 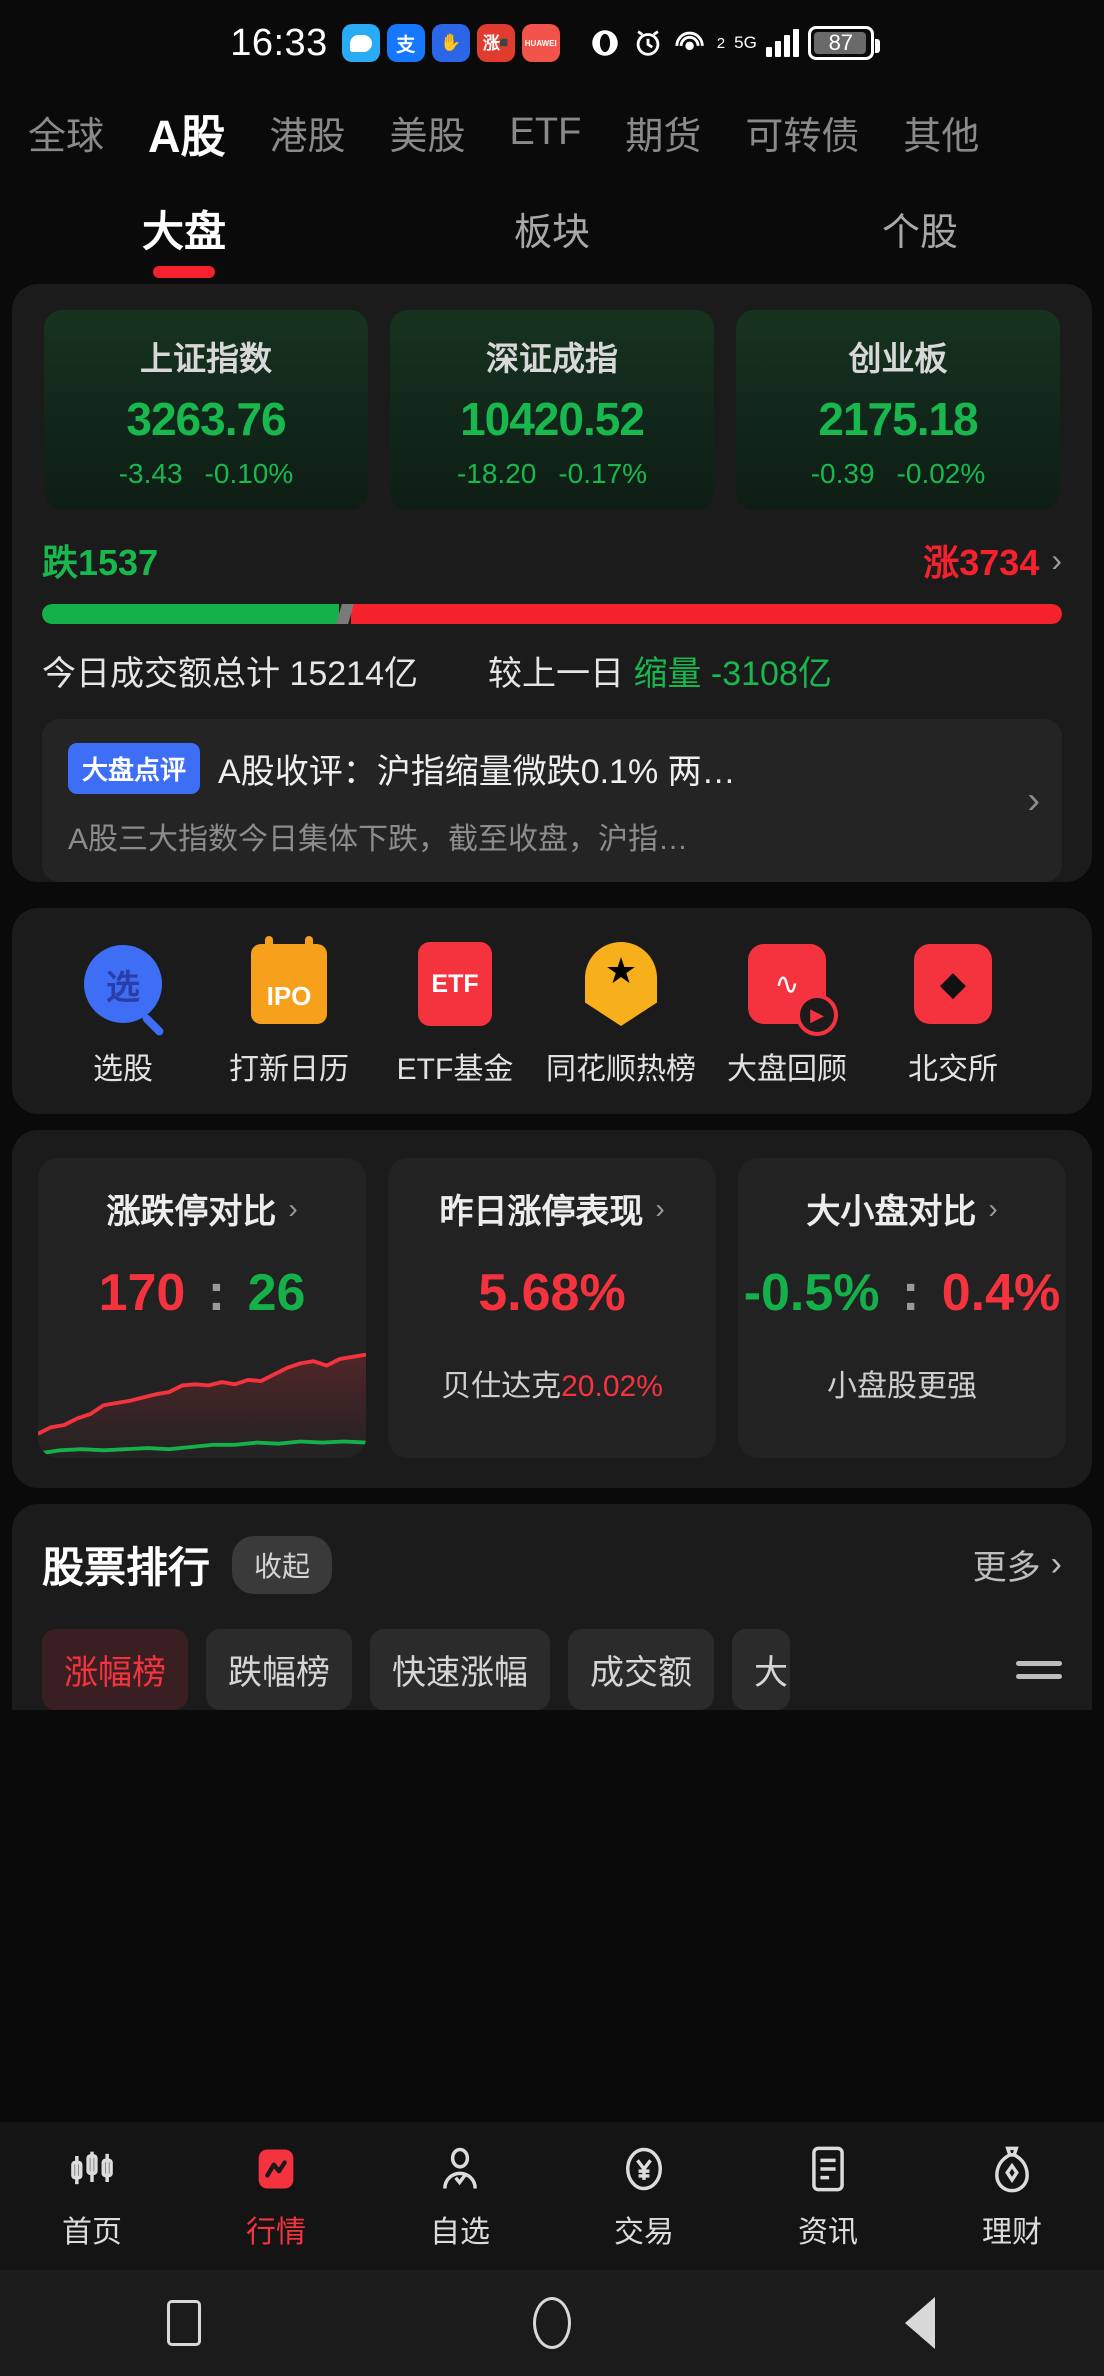 I want to click on sub-tab-bar: 大盘 板块 个股, so click(x=552, y=228).